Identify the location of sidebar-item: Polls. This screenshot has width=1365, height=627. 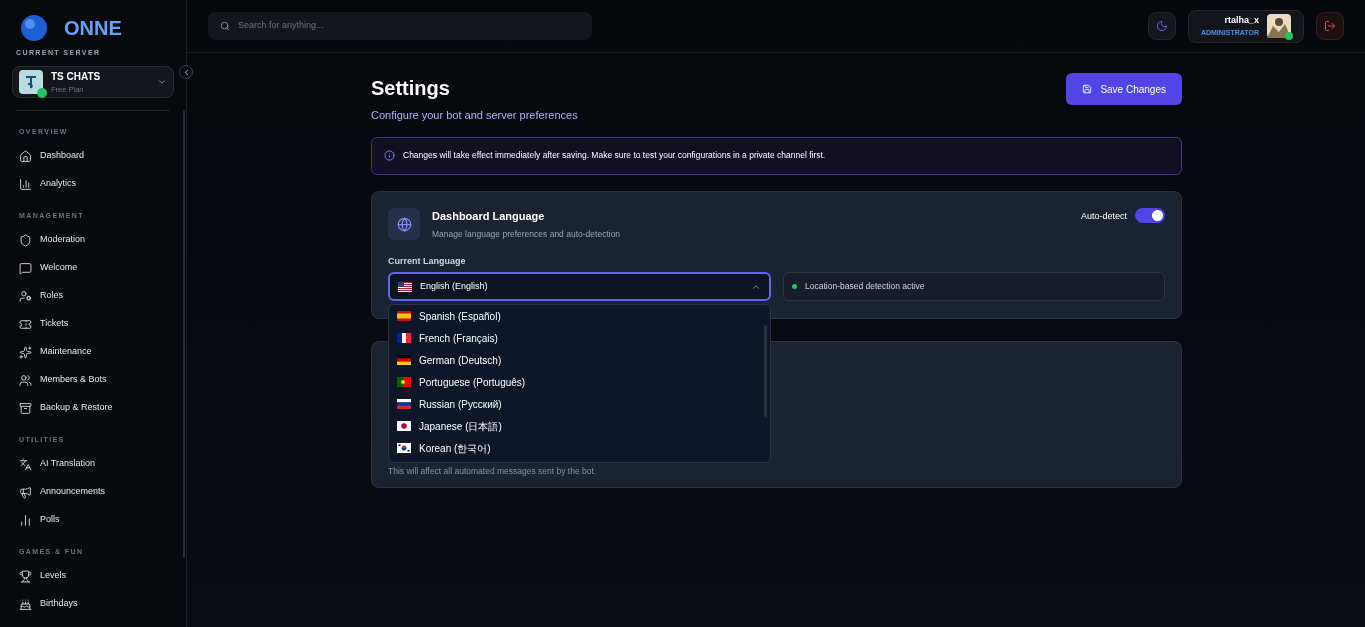
(93, 520).